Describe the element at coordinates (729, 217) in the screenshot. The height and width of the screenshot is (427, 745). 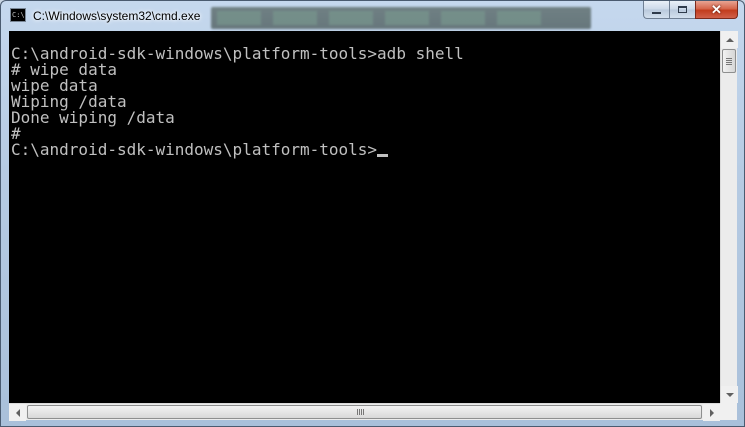
I see `vertical-scrollbar` at that location.